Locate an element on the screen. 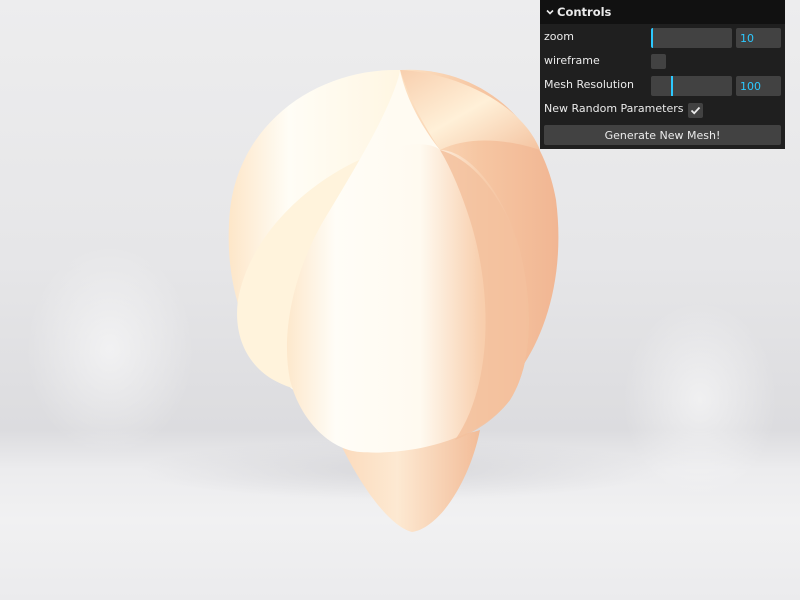 Image resolution: width=800 pixels, height=600 pixels. zoom-number-input: 10 is located at coordinates (758, 38).